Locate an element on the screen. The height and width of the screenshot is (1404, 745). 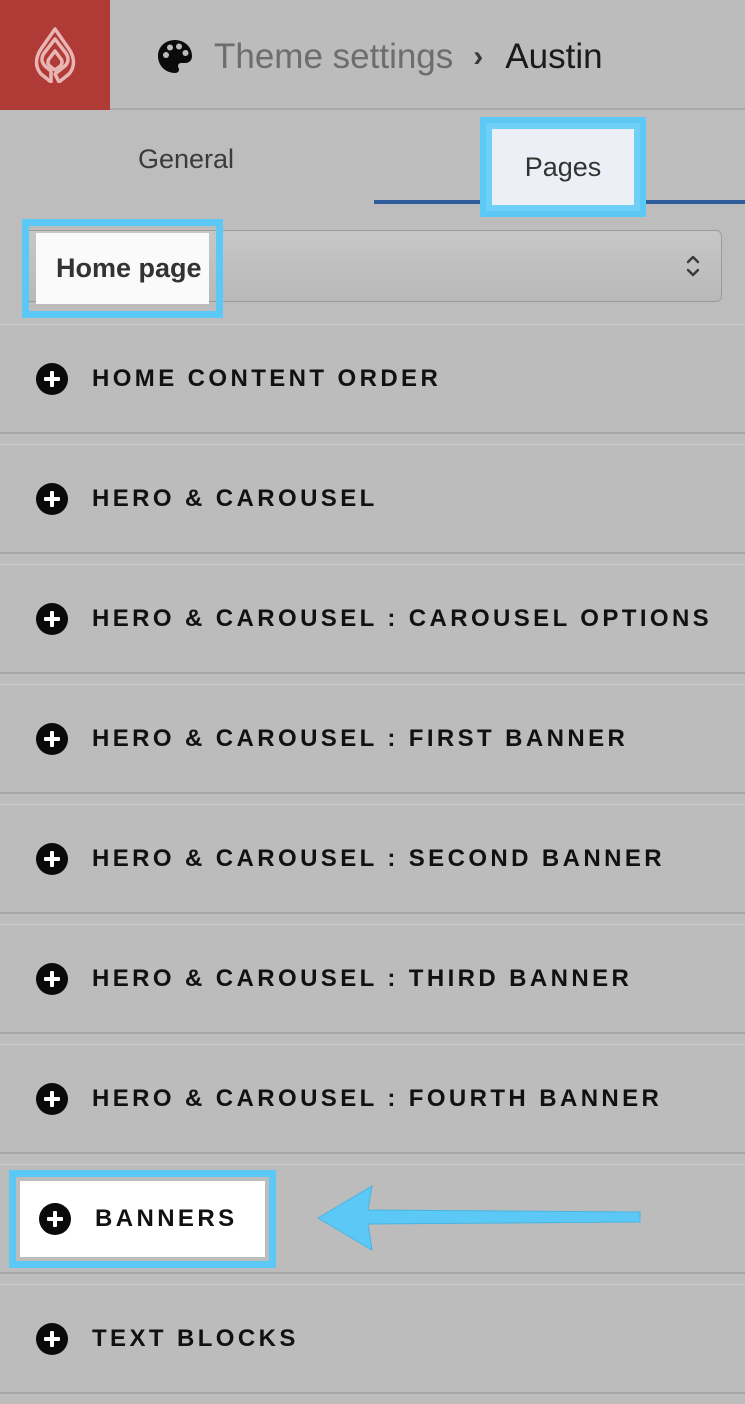
app-header: Theme settings › Austin is located at coordinates (372, 55).